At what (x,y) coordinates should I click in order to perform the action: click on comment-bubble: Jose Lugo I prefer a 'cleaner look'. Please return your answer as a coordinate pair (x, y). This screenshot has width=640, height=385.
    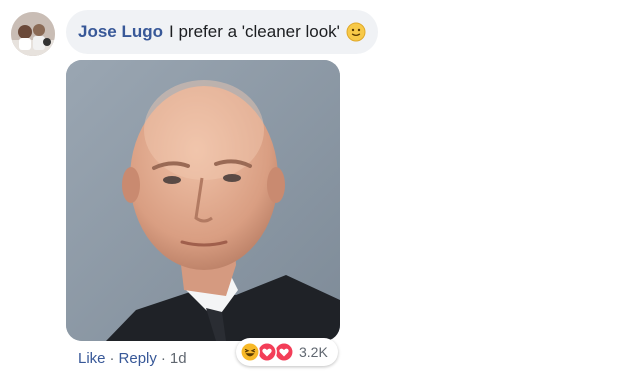
    Looking at the image, I should click on (222, 32).